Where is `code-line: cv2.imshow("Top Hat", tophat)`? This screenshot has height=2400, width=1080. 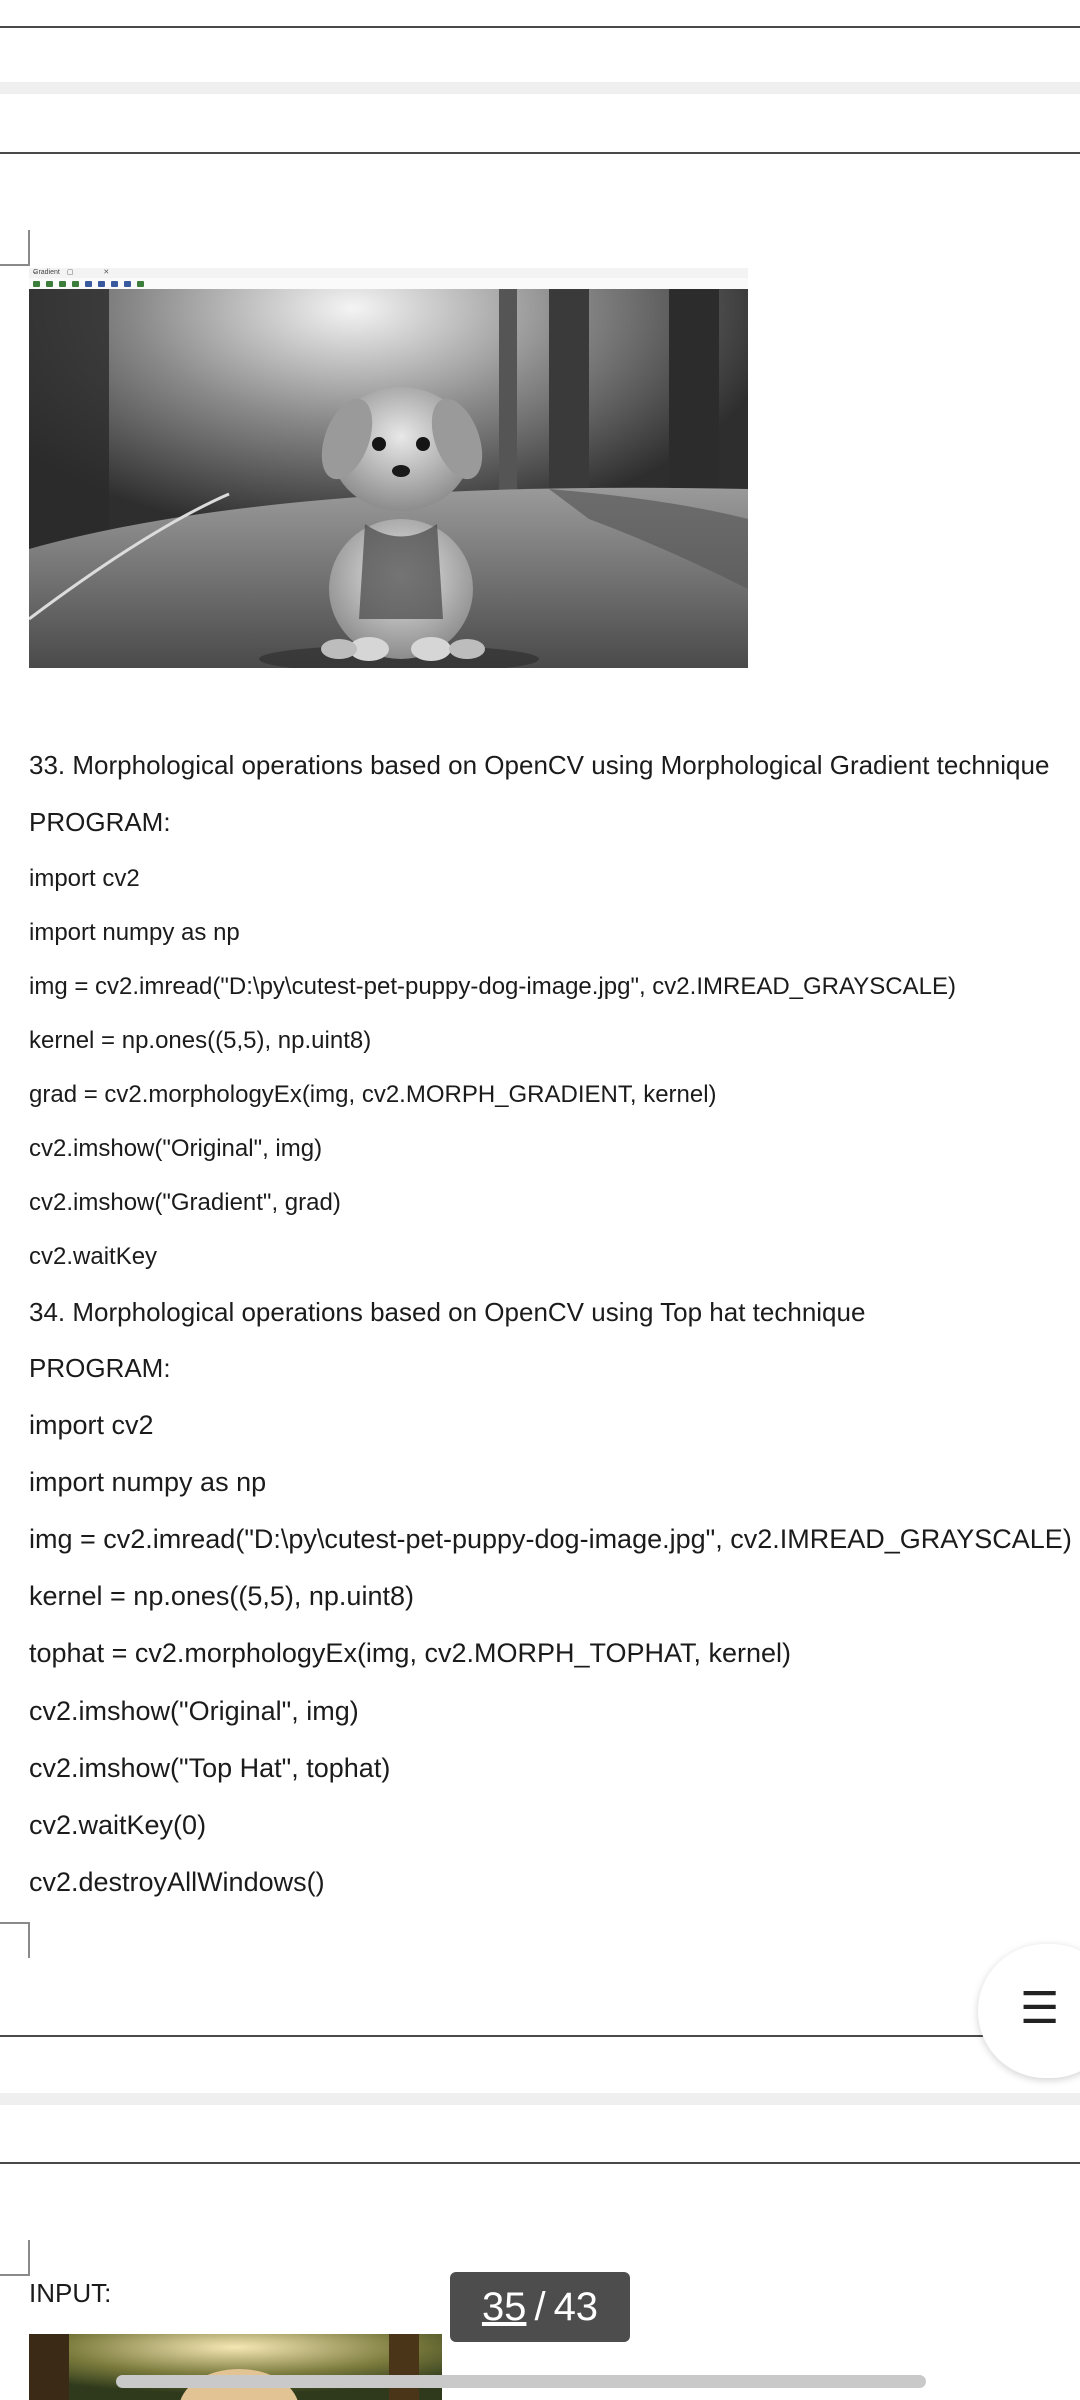
code-line: cv2.imshow("Top Hat", tophat) is located at coordinates (210, 1768).